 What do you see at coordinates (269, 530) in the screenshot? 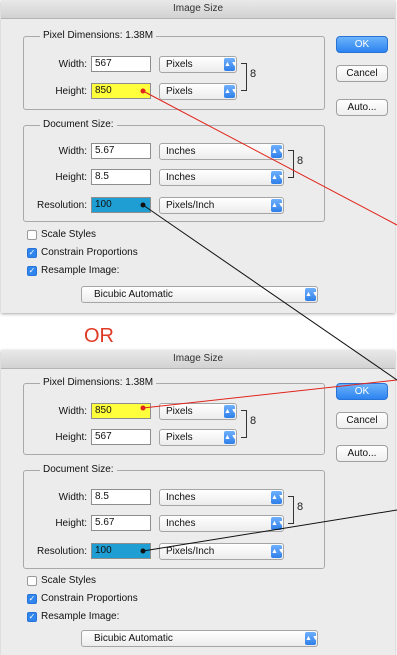
I see `black-callout-line` at bounding box center [269, 530].